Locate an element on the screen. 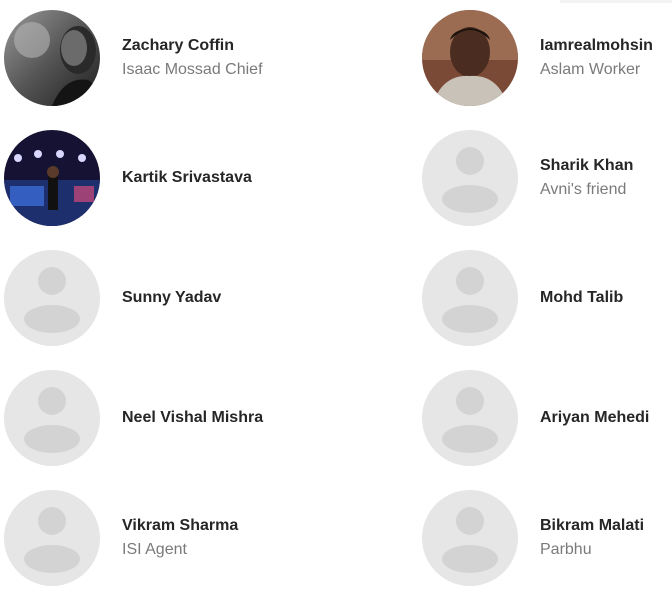 This screenshot has width=672, height=589. contact-name: Mohd Talib is located at coordinates (582, 297).